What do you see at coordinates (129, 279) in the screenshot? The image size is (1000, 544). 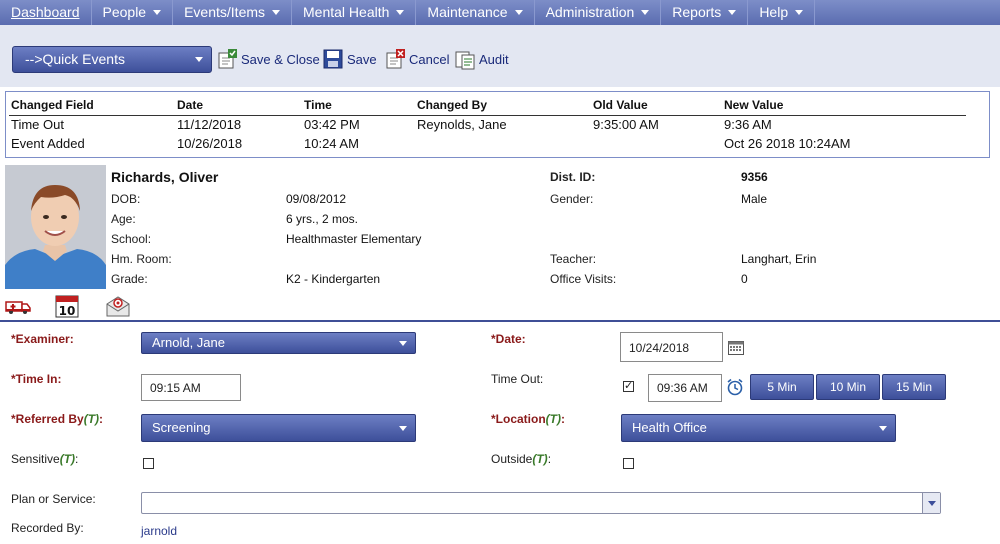 I see `grade-label: Grade:` at bounding box center [129, 279].